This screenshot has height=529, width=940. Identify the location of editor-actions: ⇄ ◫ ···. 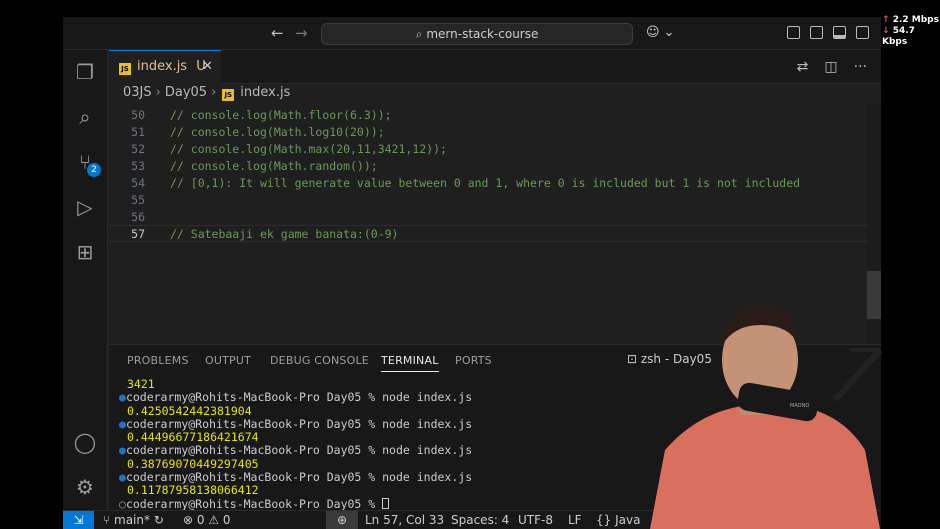
(832, 67).